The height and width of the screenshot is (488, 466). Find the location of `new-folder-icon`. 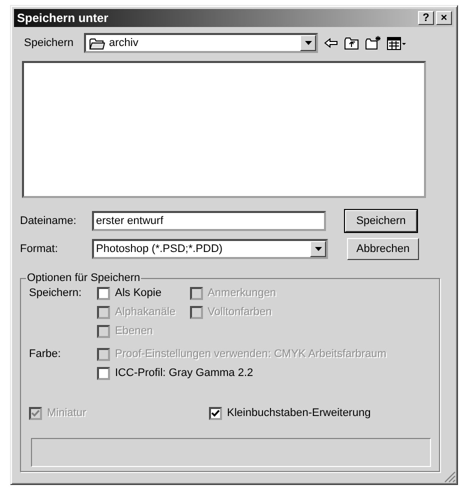

new-folder-icon is located at coordinates (373, 43).